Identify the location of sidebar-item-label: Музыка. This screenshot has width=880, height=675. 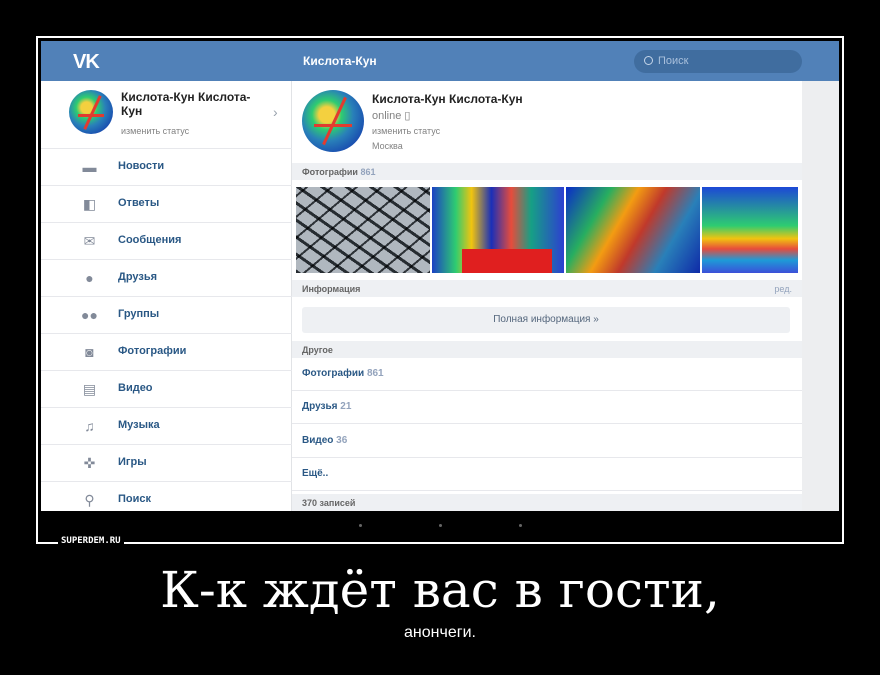
(139, 425).